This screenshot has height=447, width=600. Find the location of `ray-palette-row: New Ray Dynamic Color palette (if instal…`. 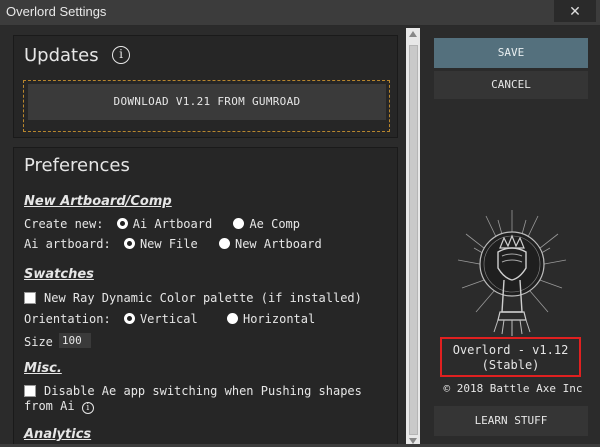

ray-palette-row: New Ray Dynamic Color palette (if instal… is located at coordinates (193, 298).